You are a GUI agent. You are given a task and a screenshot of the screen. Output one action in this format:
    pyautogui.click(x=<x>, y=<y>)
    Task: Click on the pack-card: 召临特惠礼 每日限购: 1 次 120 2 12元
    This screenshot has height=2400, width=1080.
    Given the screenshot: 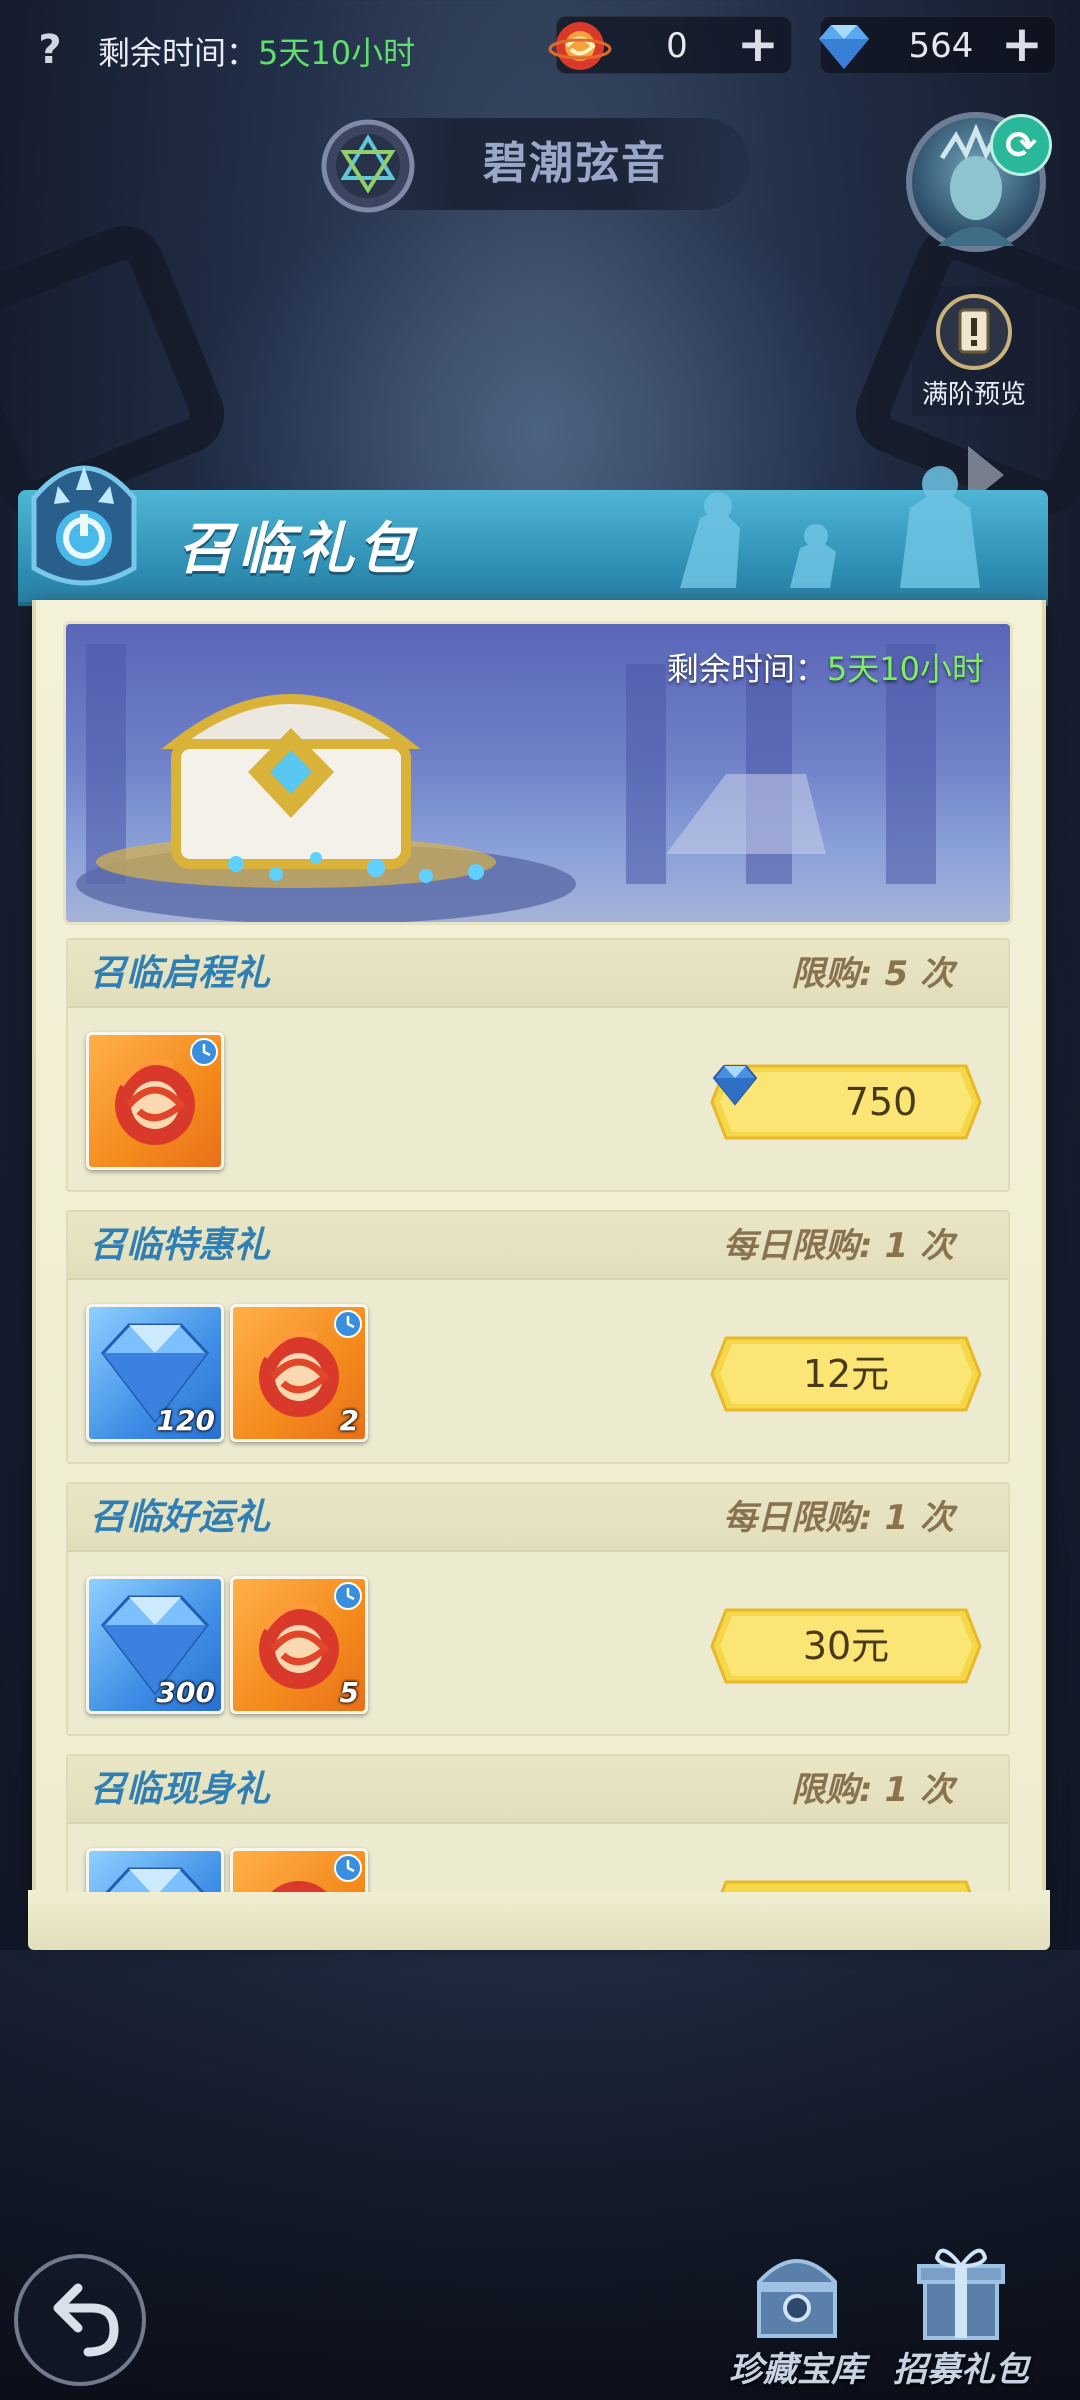 What is the action you would take?
    pyautogui.click(x=538, y=1337)
    